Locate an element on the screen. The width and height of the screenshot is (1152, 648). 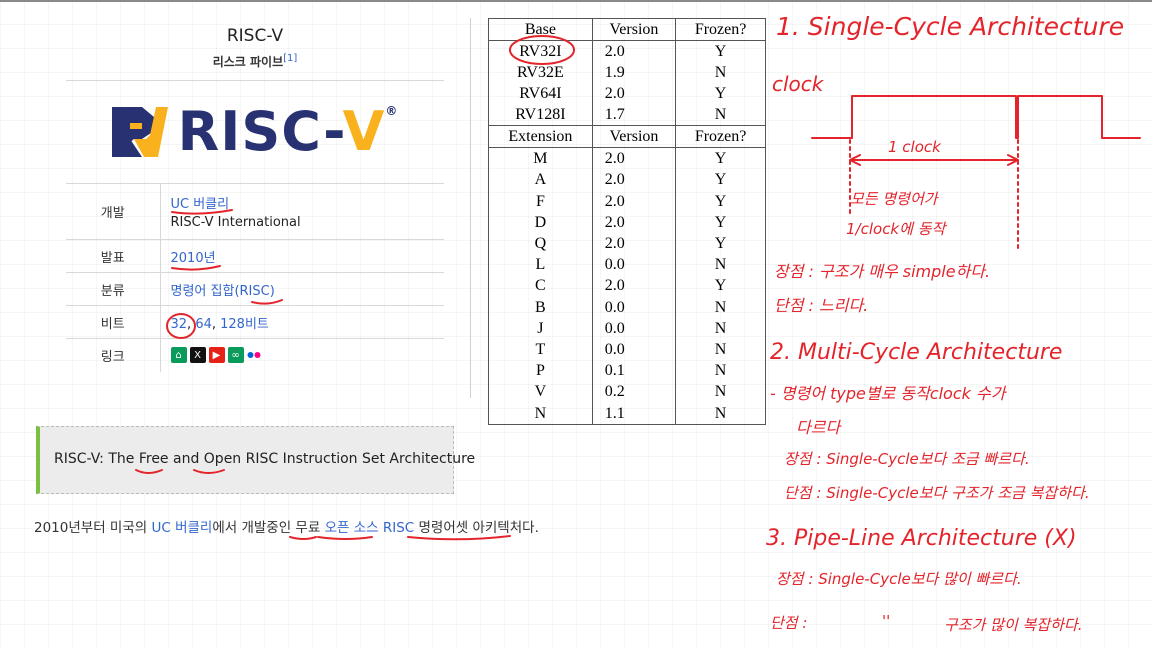
extension-row: D 2.0 Y is located at coordinates (627, 222).